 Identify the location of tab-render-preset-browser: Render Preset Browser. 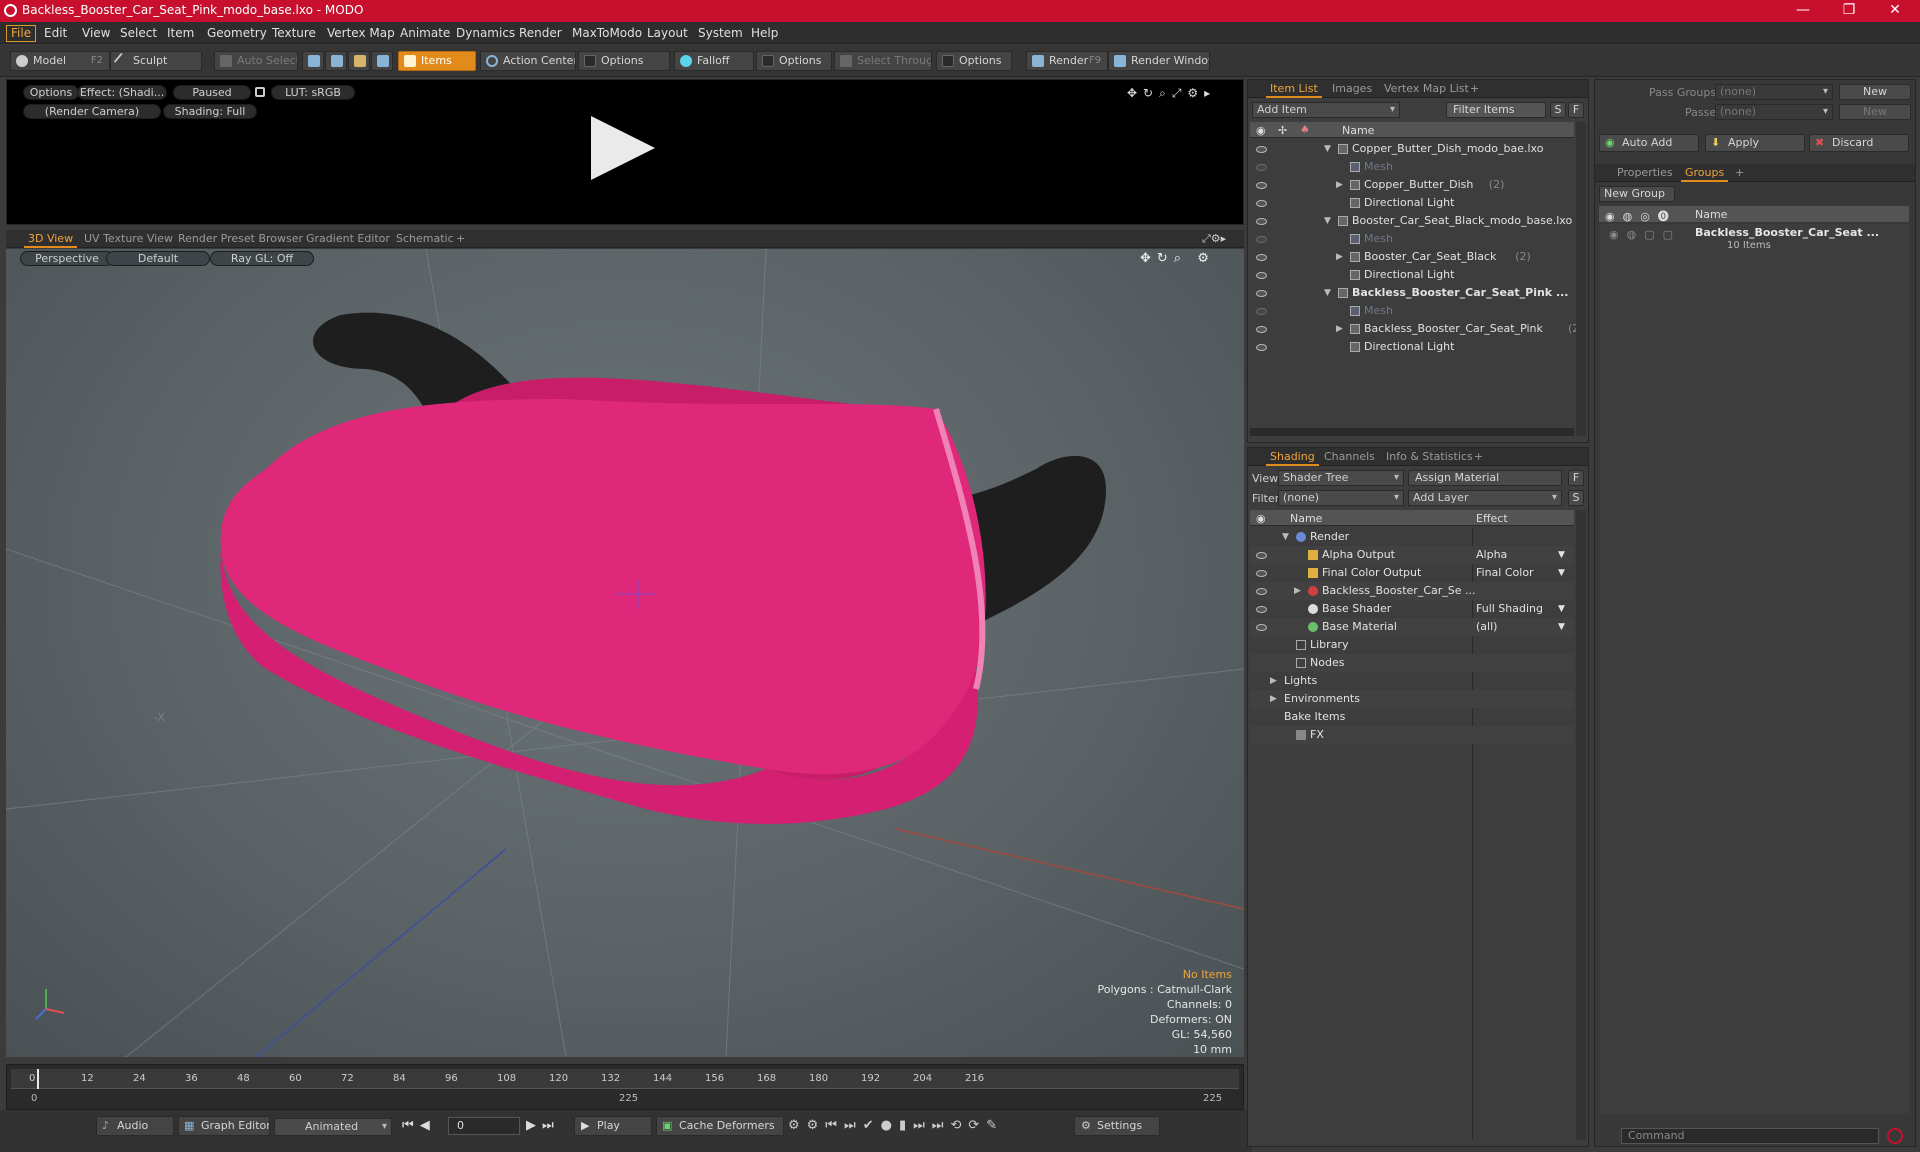
(240, 238).